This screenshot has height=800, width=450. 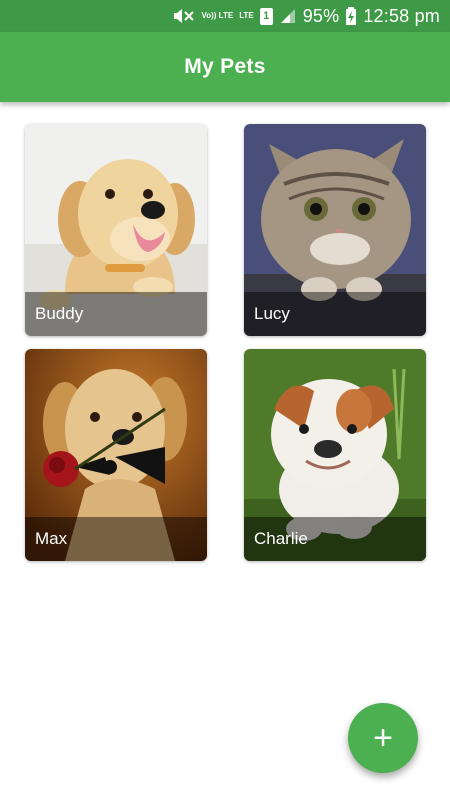 I want to click on battery-charging-icon, so click(x=351, y=16).